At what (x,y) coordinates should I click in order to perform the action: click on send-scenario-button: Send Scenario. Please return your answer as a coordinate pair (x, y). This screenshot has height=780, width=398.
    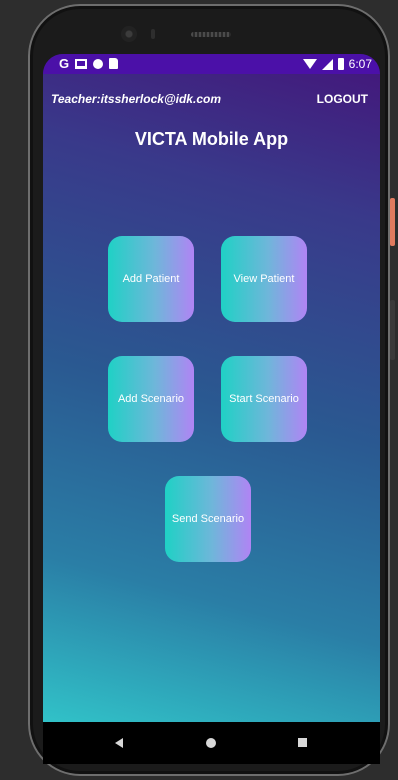
    Looking at the image, I should click on (208, 519).